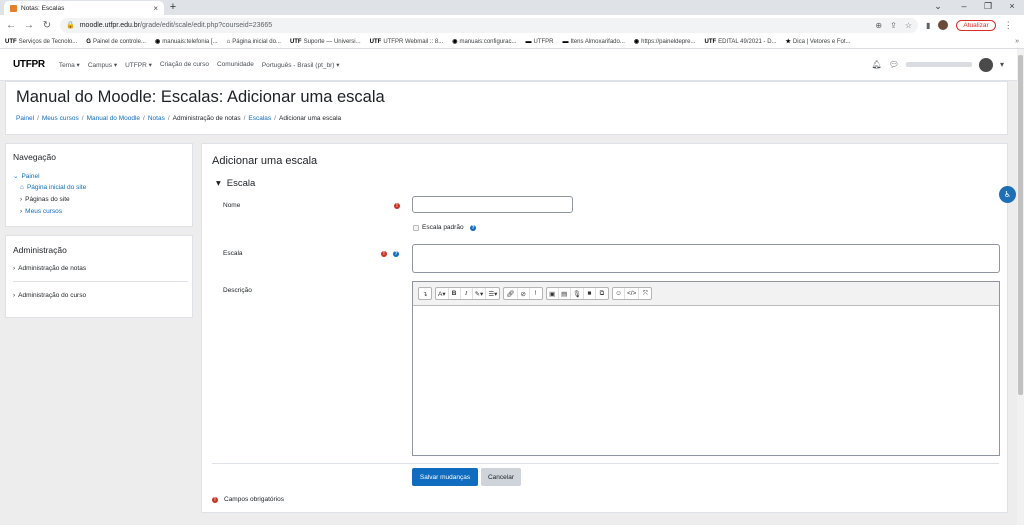 The image size is (1024, 525). Describe the element at coordinates (102, 65) in the screenshot. I see `nav-campus: Campus ▾` at that location.